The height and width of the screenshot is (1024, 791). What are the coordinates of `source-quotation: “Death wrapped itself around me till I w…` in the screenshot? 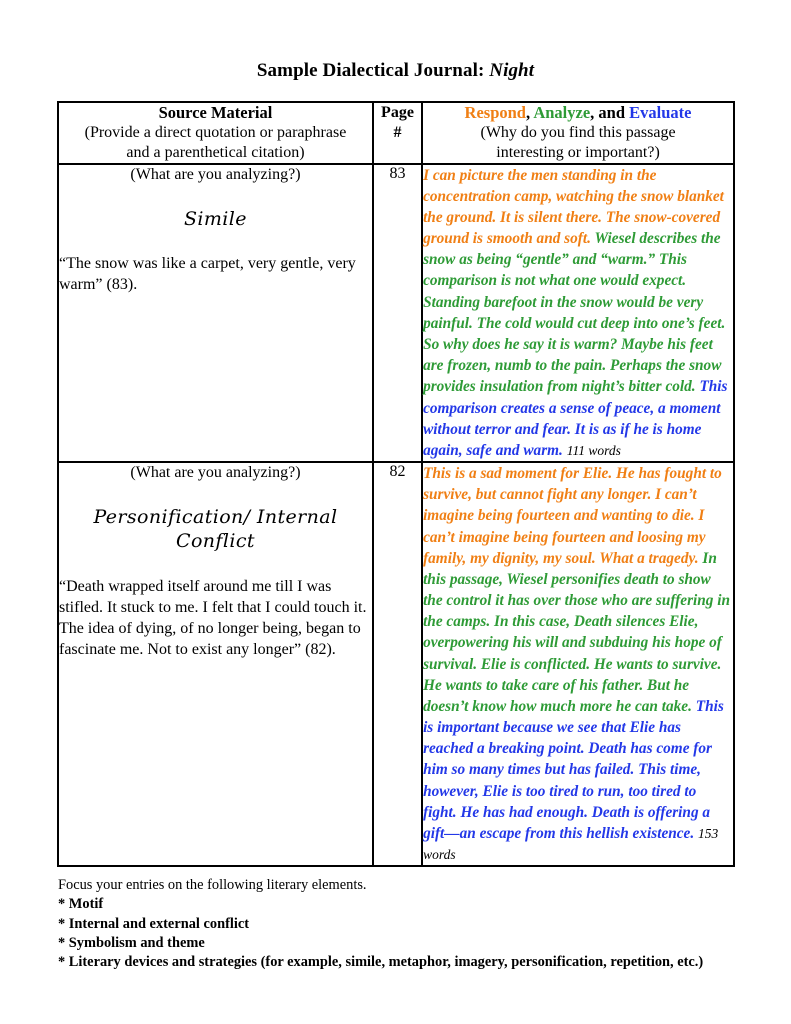 It's located at (213, 617).